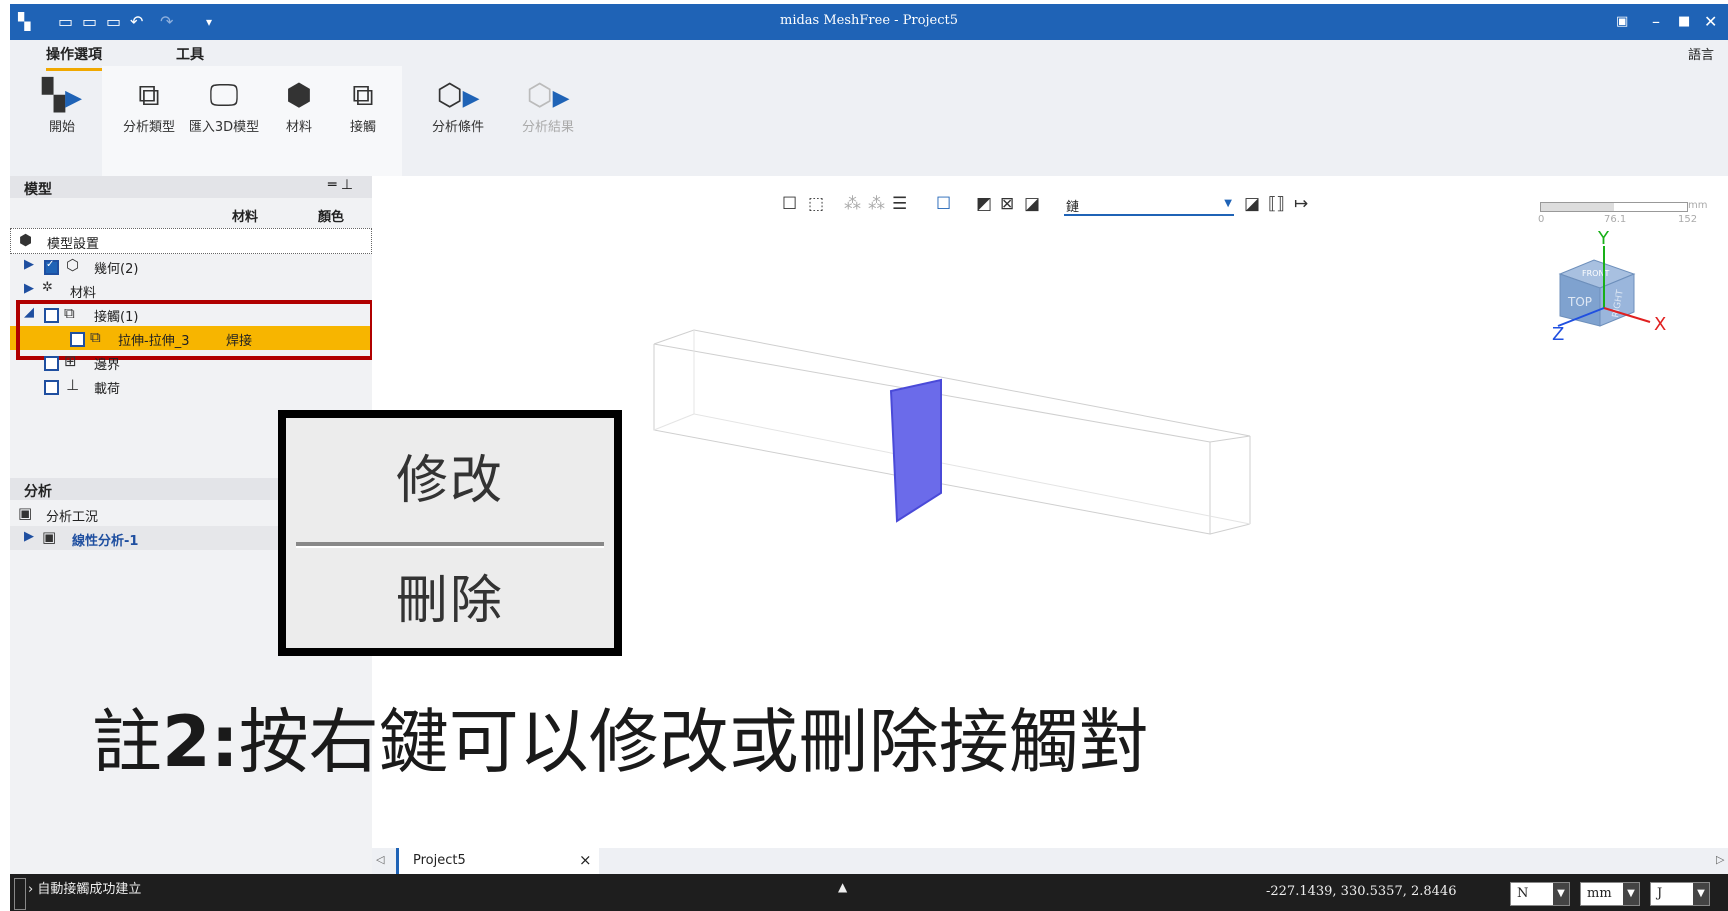 The height and width of the screenshot is (911, 1728). I want to click on tree-label: 邊界, so click(107, 365).